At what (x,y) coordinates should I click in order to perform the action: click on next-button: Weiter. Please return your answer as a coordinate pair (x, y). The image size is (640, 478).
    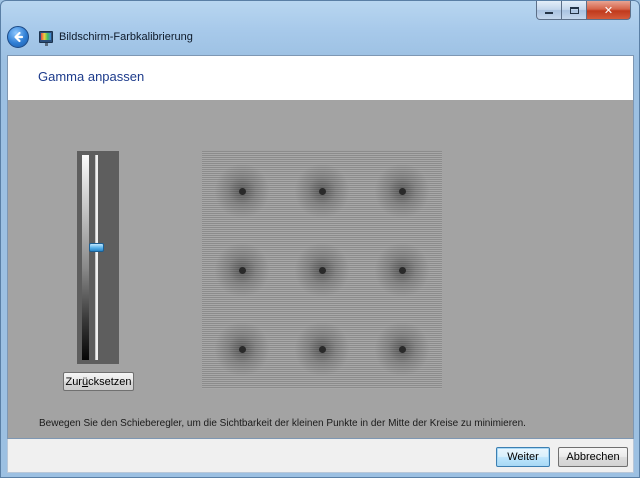
    Looking at the image, I should click on (523, 457).